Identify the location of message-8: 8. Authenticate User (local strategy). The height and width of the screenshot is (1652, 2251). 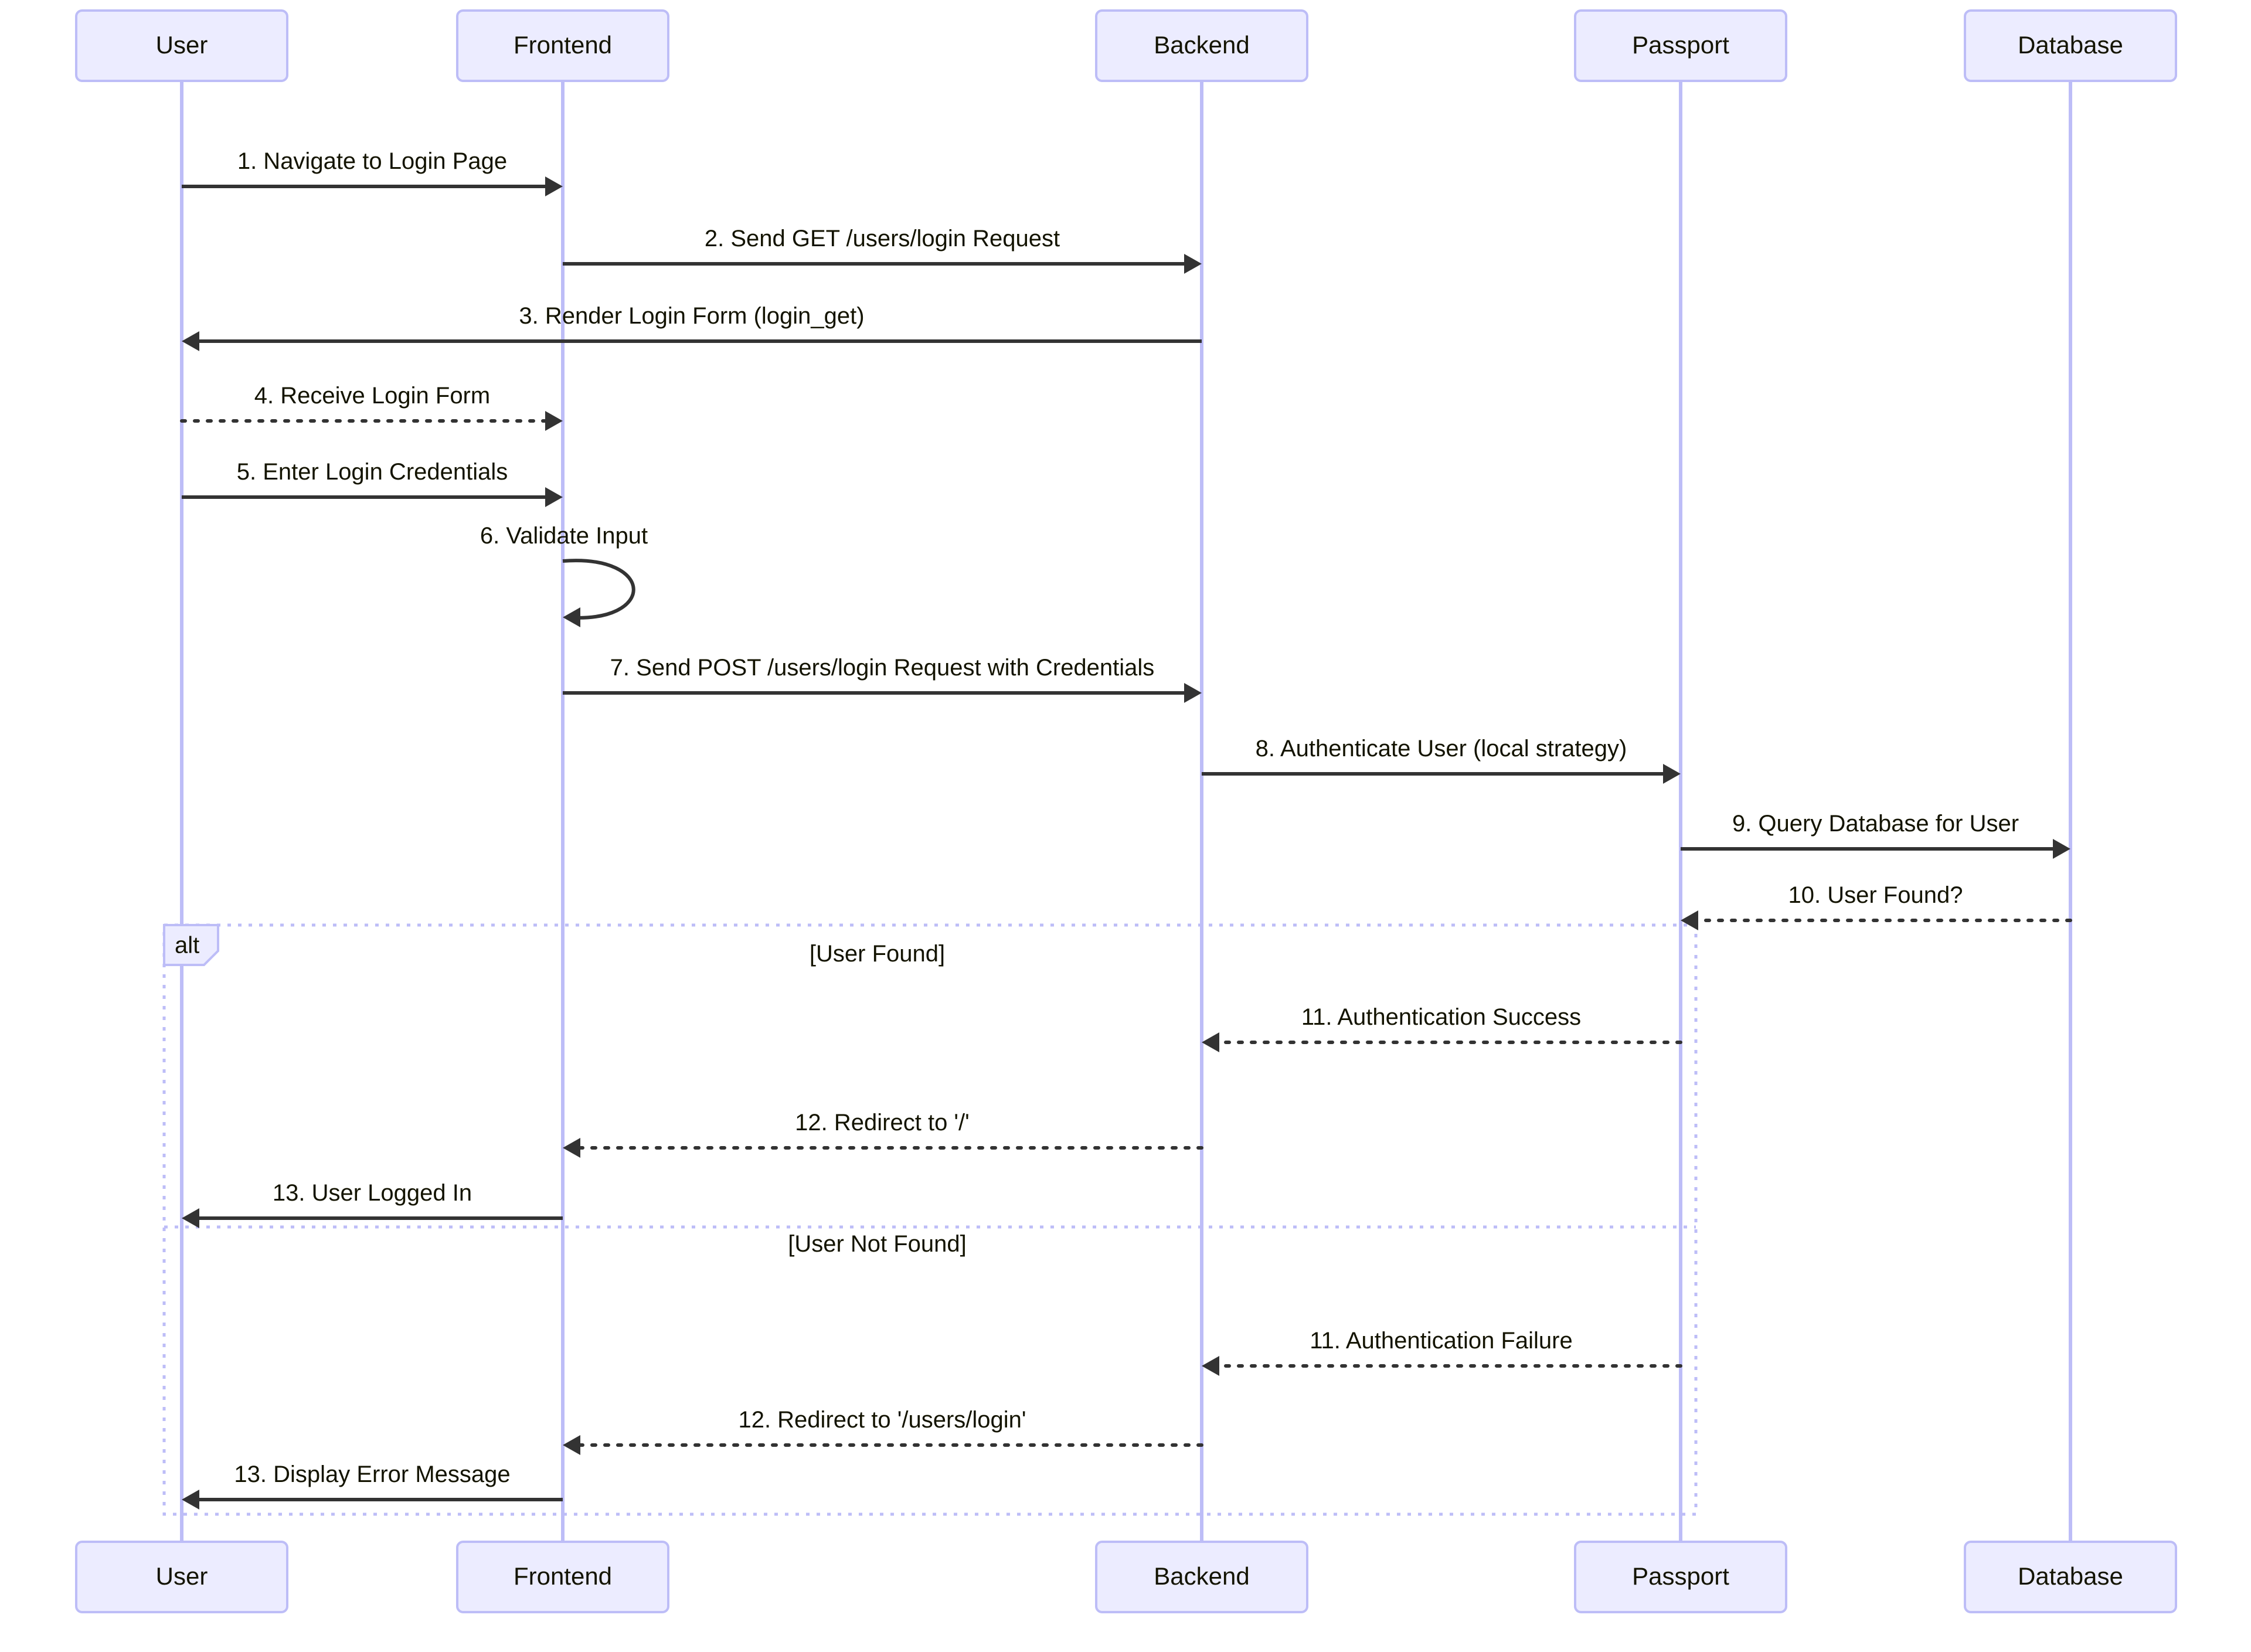
(1441, 760).